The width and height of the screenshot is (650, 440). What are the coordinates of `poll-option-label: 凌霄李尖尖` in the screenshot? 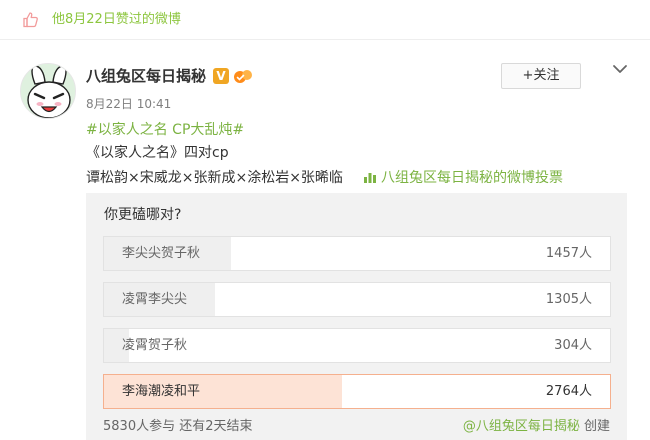 It's located at (155, 299).